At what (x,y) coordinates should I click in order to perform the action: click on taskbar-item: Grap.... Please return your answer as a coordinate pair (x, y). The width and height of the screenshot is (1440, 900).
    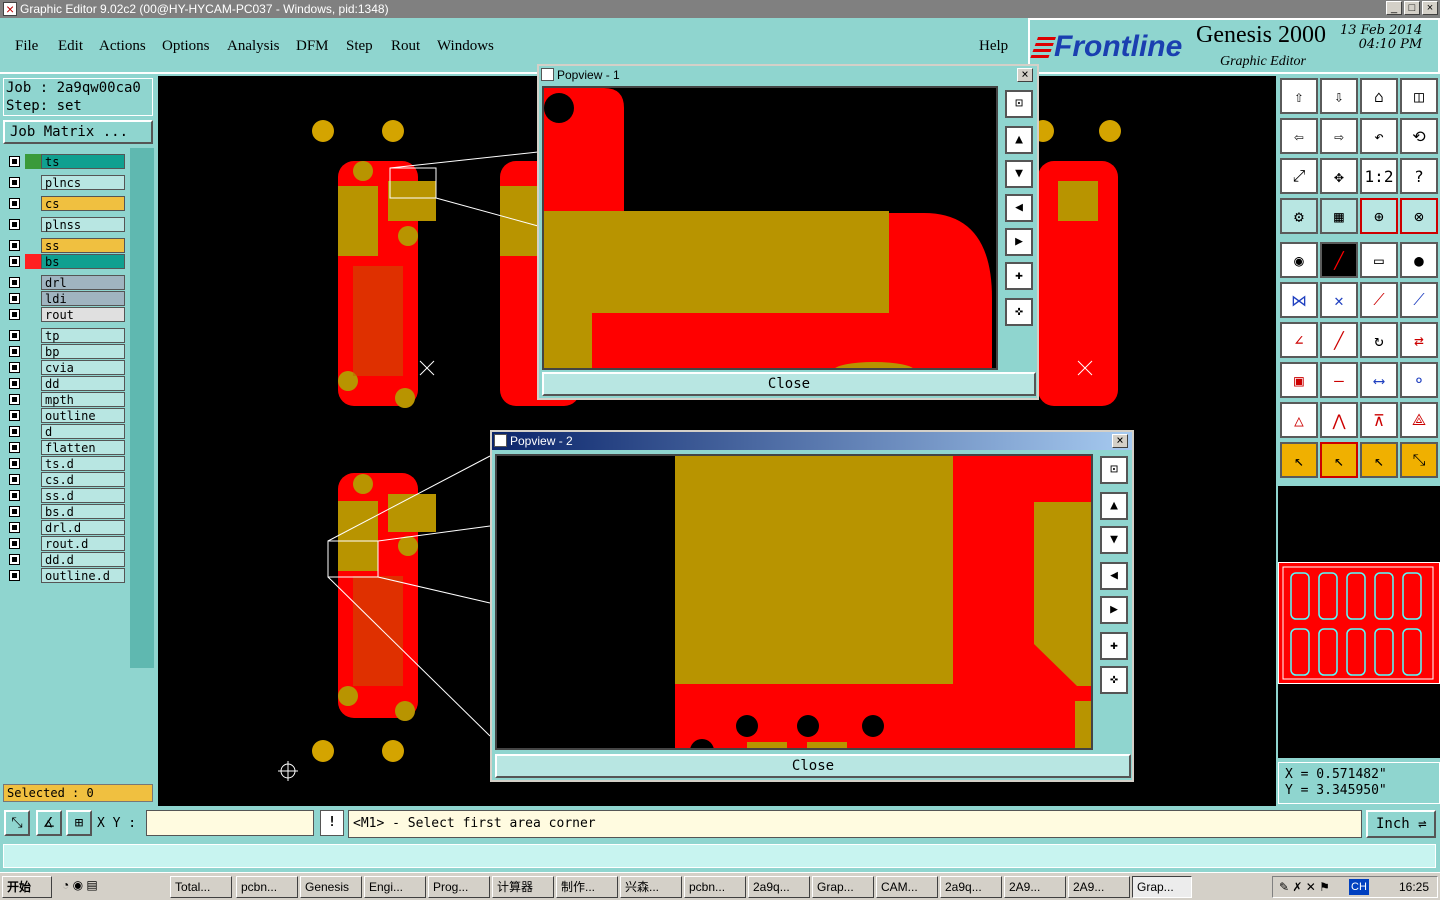
    Looking at the image, I should click on (1162, 887).